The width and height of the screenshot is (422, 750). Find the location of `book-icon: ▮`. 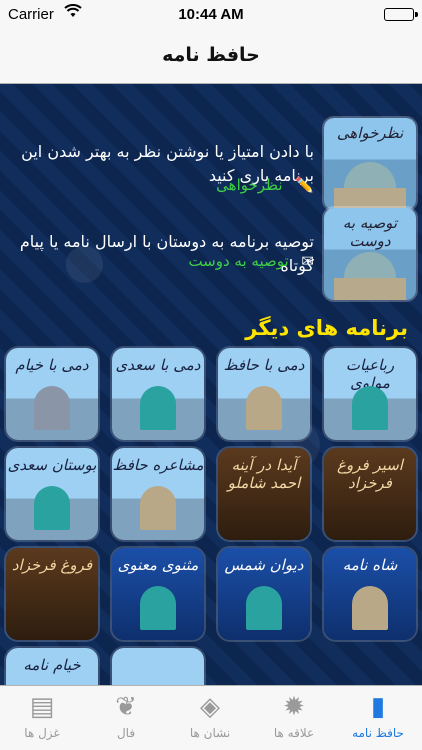

book-icon: ▮ is located at coordinates (378, 707).